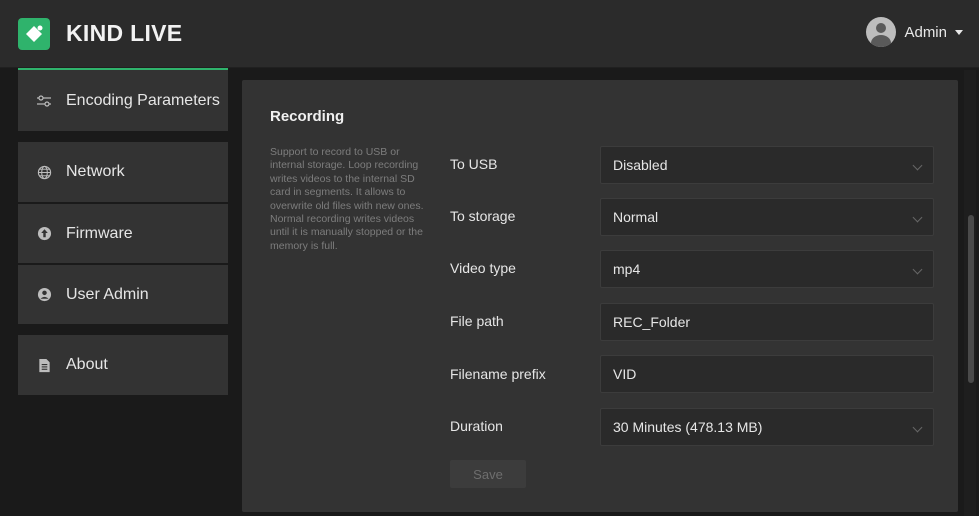 This screenshot has height=516, width=979. I want to click on panel-title: Recording, so click(307, 116).